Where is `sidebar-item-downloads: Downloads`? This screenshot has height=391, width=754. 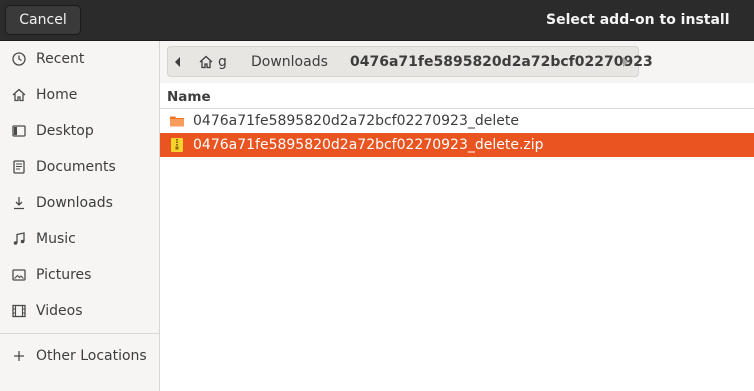 sidebar-item-downloads: Downloads is located at coordinates (79, 203).